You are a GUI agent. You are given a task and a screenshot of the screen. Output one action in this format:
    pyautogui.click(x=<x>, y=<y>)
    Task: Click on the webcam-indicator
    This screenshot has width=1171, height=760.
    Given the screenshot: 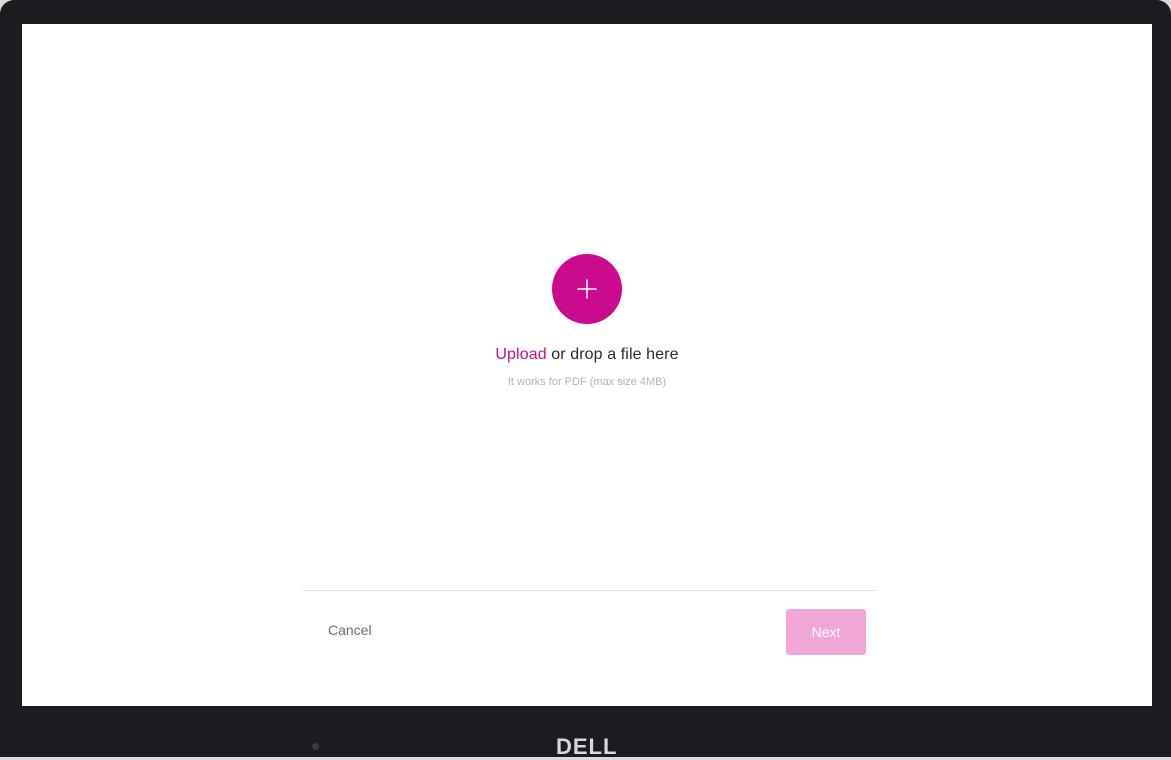 What is the action you would take?
    pyautogui.click(x=315, y=746)
    